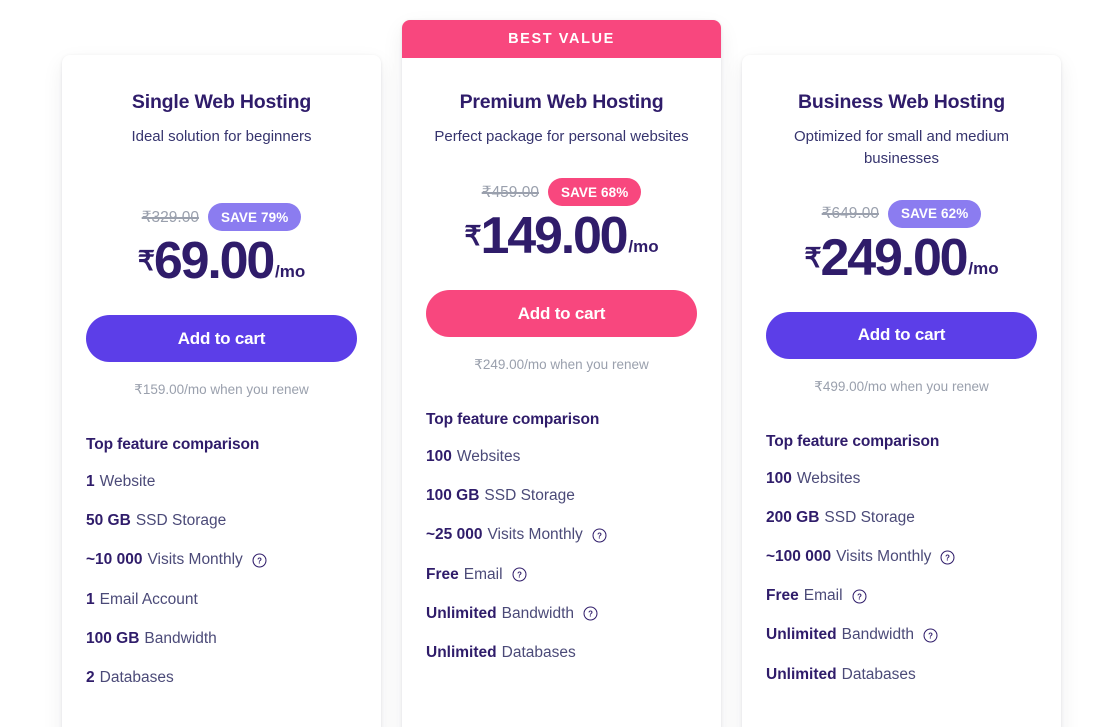  Describe the element at coordinates (561, 137) in the screenshot. I see `plan-subtitle: Perfect package for personal websites` at that location.